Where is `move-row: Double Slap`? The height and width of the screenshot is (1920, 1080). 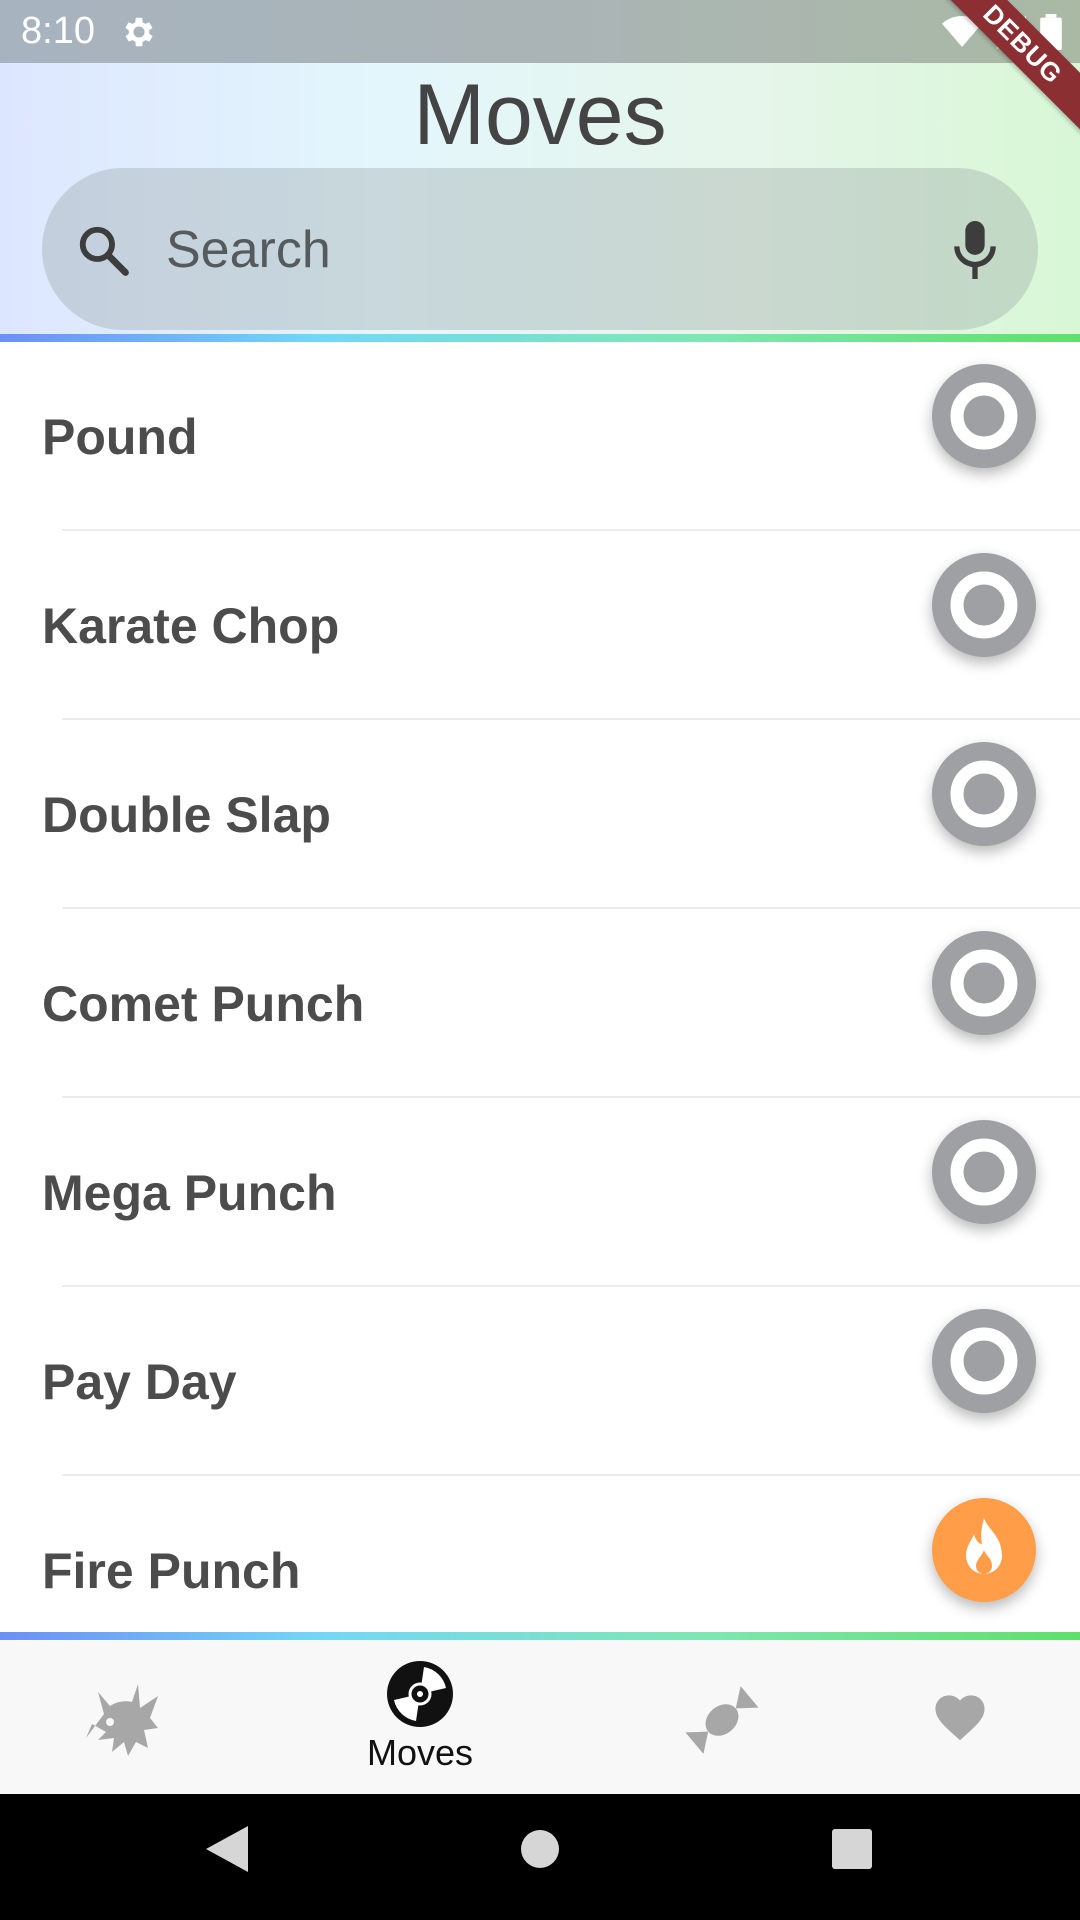 move-row: Double Slap is located at coordinates (540, 814).